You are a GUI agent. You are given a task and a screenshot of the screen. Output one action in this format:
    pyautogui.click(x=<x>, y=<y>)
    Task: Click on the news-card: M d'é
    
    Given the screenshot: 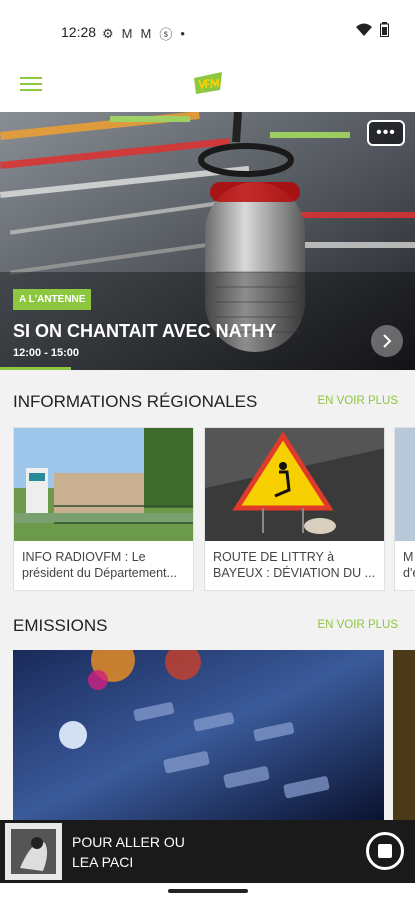 What is the action you would take?
    pyautogui.click(x=404, y=509)
    